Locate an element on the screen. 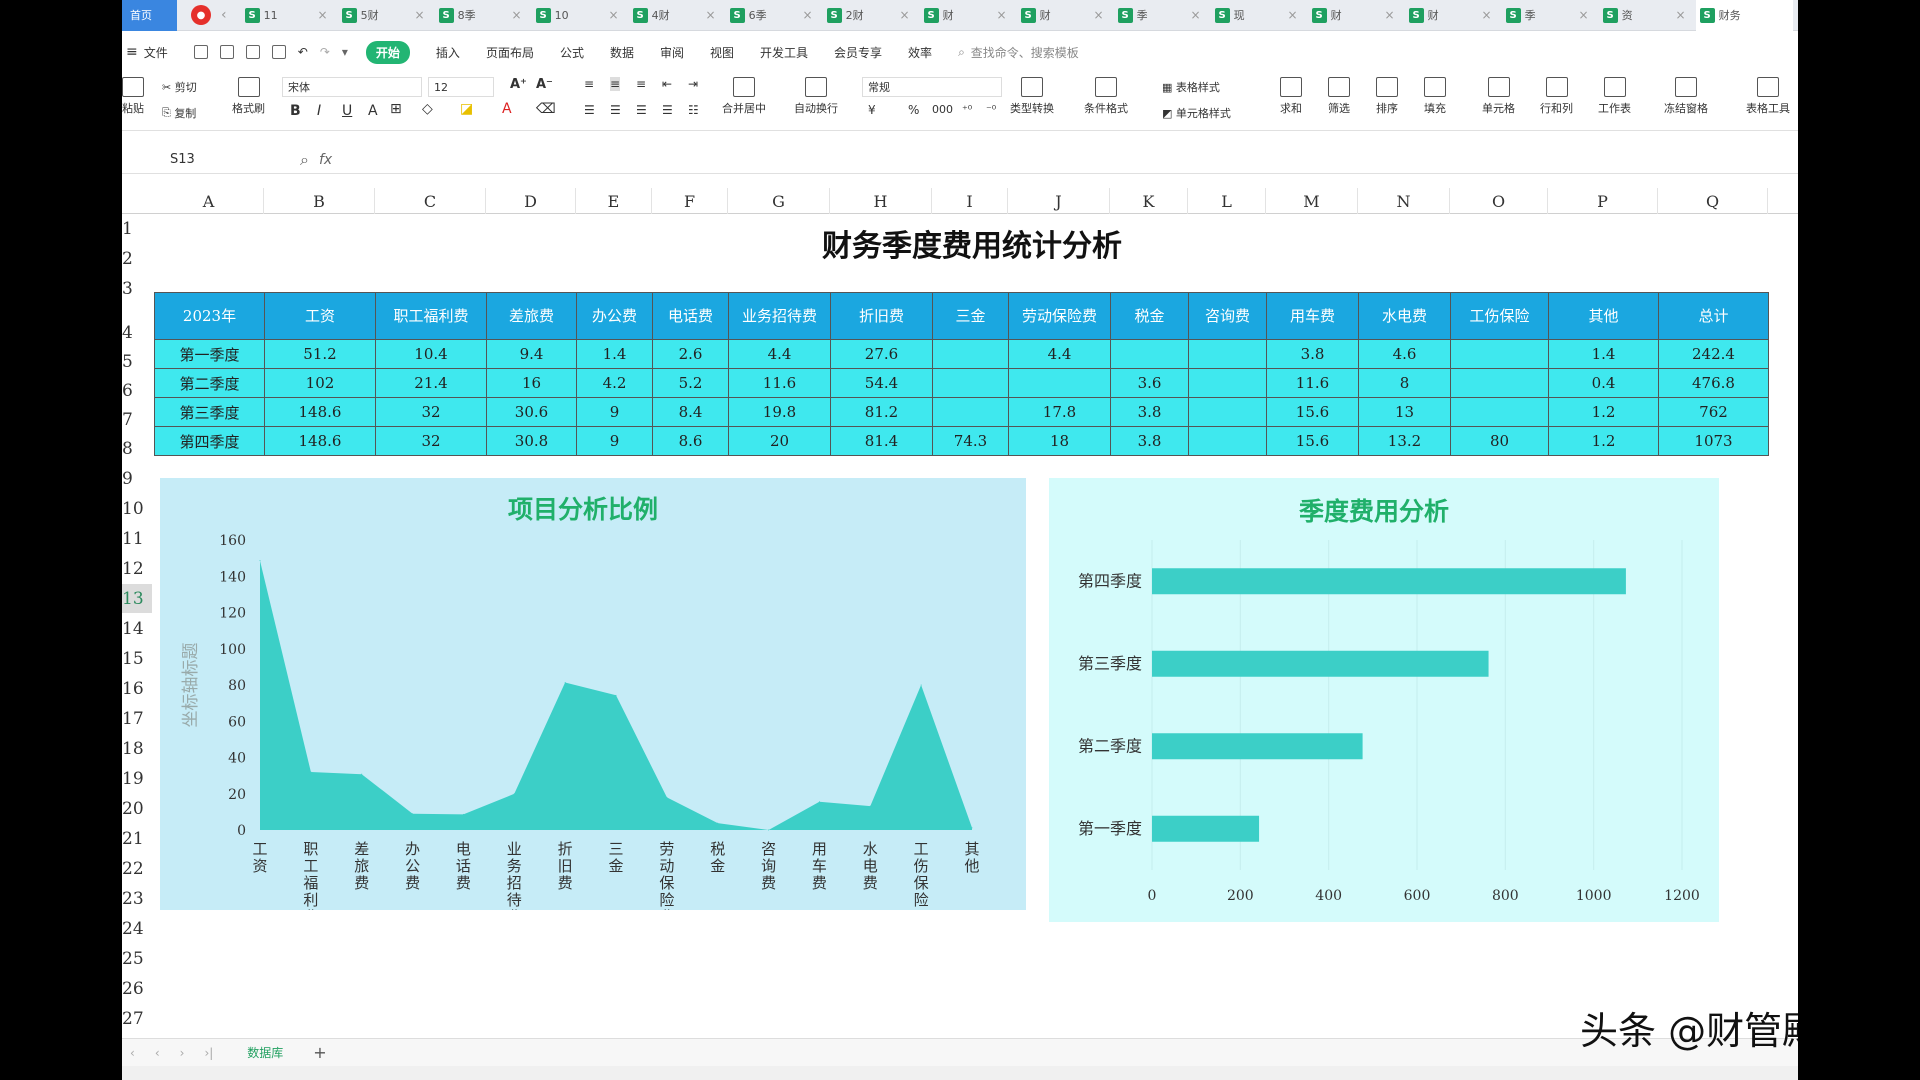  undo-icon: ↶ is located at coordinates (303, 52).